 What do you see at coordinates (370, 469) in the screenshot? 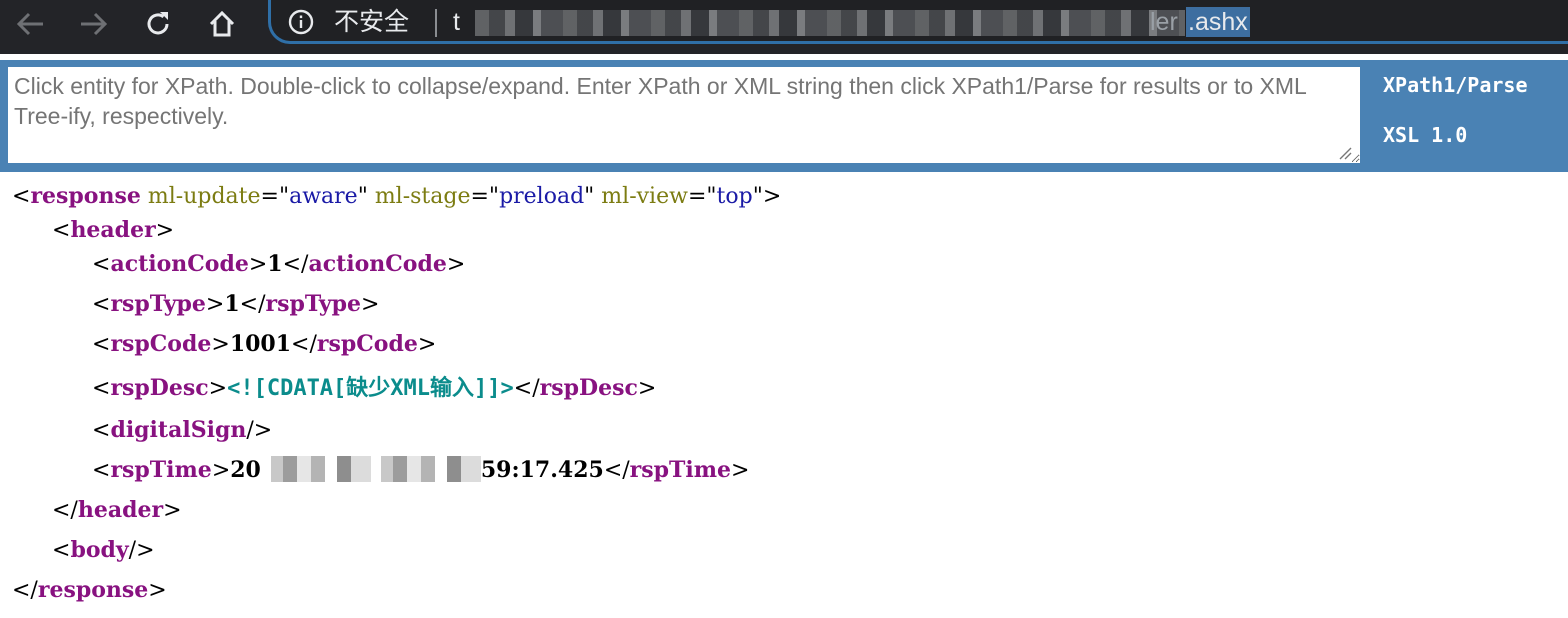
I see `value-redacted` at bounding box center [370, 469].